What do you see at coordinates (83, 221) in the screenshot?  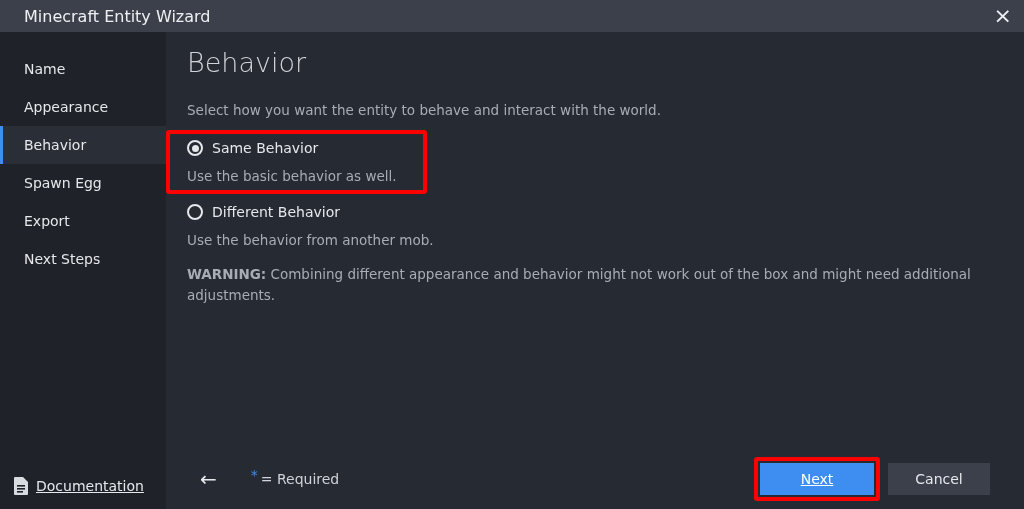 I see `sidebar-item: Export` at bounding box center [83, 221].